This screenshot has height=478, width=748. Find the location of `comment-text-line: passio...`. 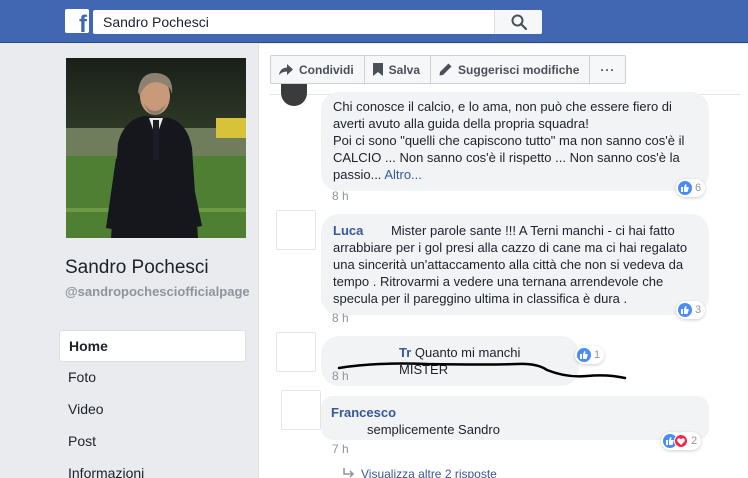

comment-text-line: passio... is located at coordinates (357, 174).